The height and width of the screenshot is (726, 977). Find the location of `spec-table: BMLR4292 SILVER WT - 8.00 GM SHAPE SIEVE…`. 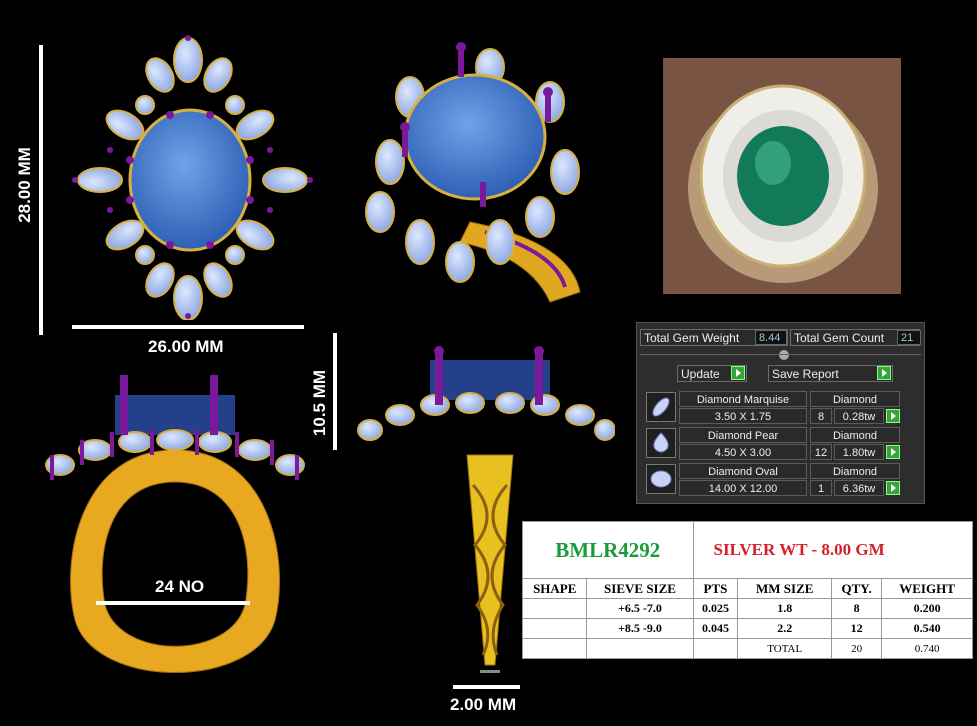

spec-table: BMLR4292 SILVER WT - 8.00 GM SHAPE SIEVE… is located at coordinates (747, 590).